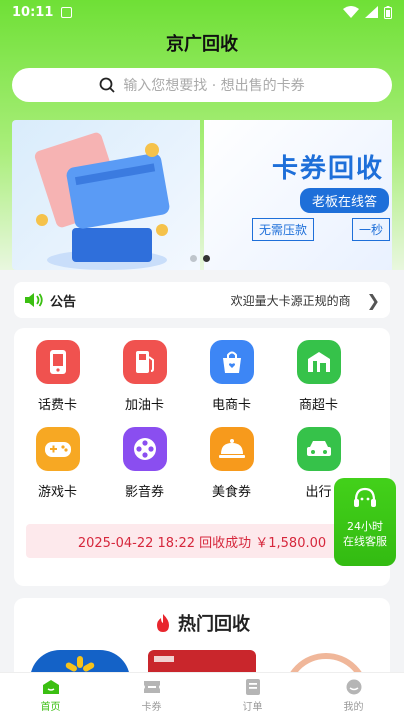 The width and height of the screenshot is (404, 718). Describe the element at coordinates (202, 300) in the screenshot. I see `announcement-bar: 公告 欢迎量大卡源正规的商 ❯` at that location.